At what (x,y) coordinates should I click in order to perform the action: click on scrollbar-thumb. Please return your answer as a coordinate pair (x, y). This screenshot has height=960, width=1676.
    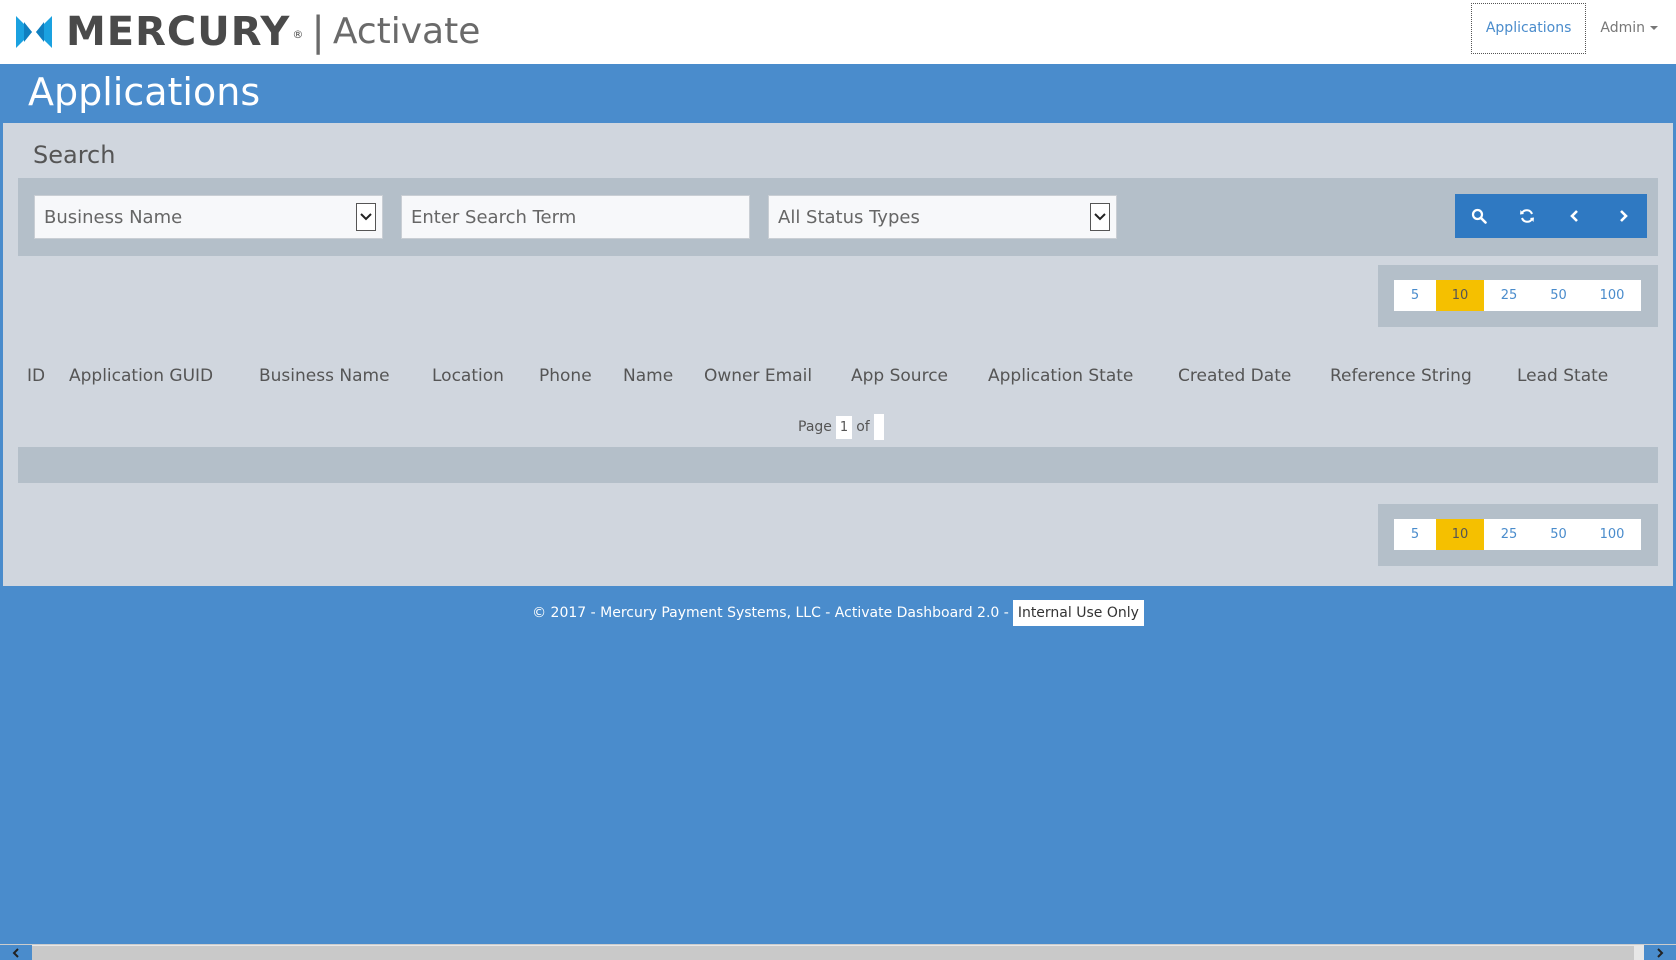
    Looking at the image, I should click on (833, 953).